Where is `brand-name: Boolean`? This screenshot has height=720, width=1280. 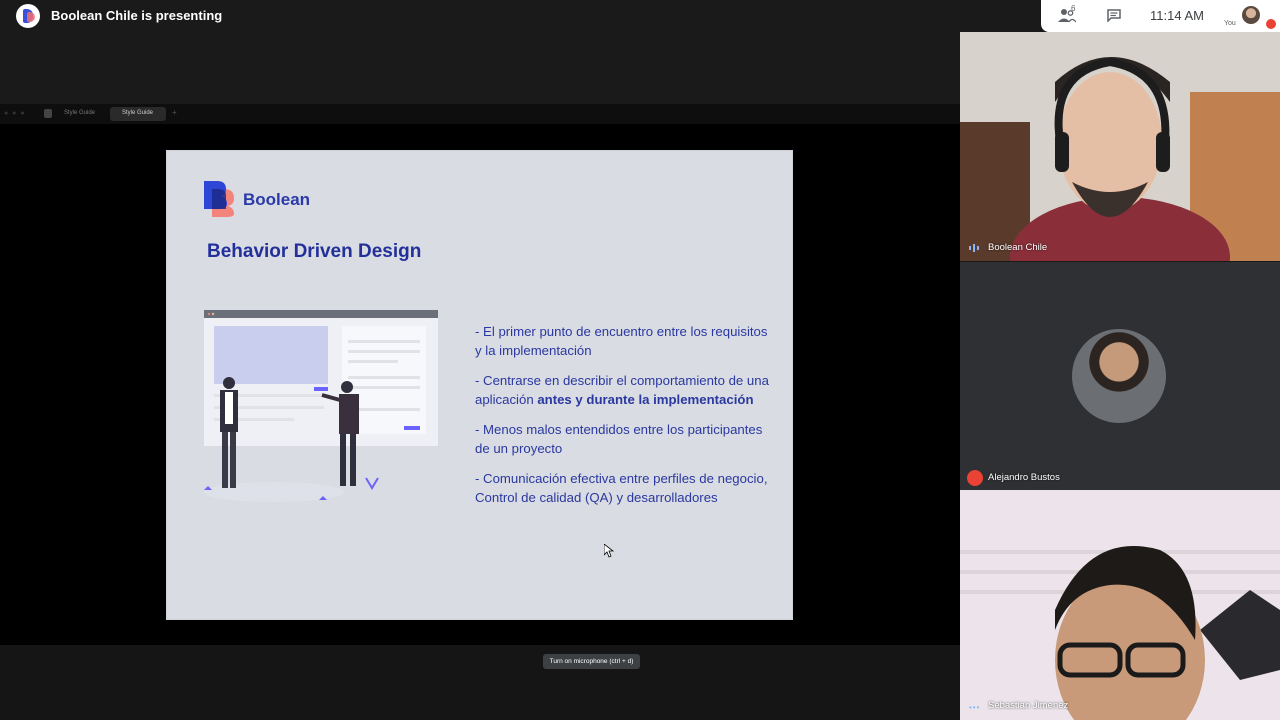 brand-name: Boolean is located at coordinates (277, 199).